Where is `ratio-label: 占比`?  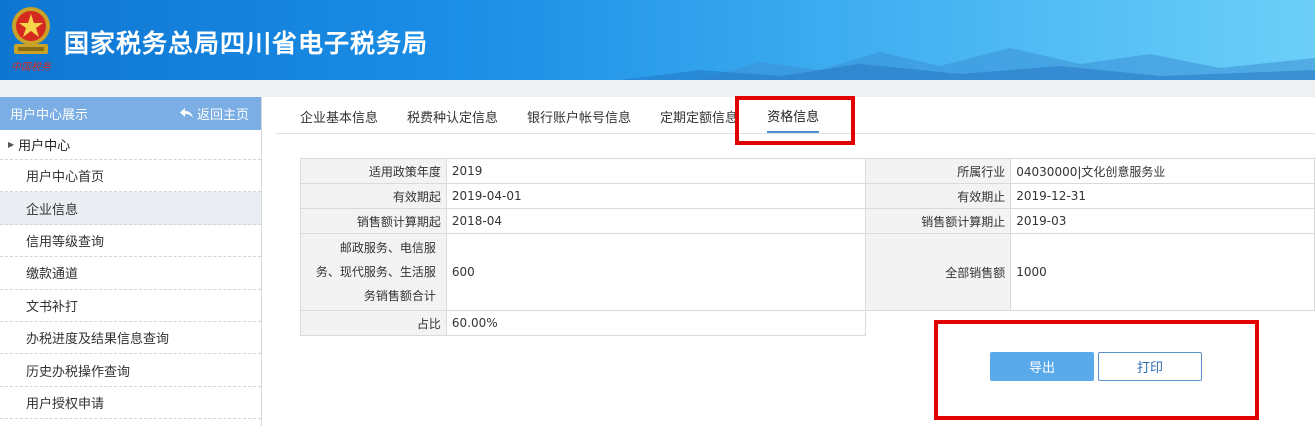 ratio-label: 占比 is located at coordinates (373, 323).